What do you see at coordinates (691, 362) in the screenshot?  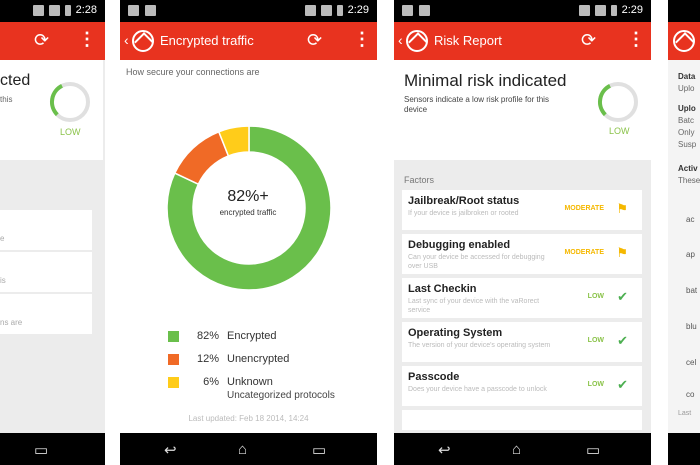 I see `app-row: cel` at bounding box center [691, 362].